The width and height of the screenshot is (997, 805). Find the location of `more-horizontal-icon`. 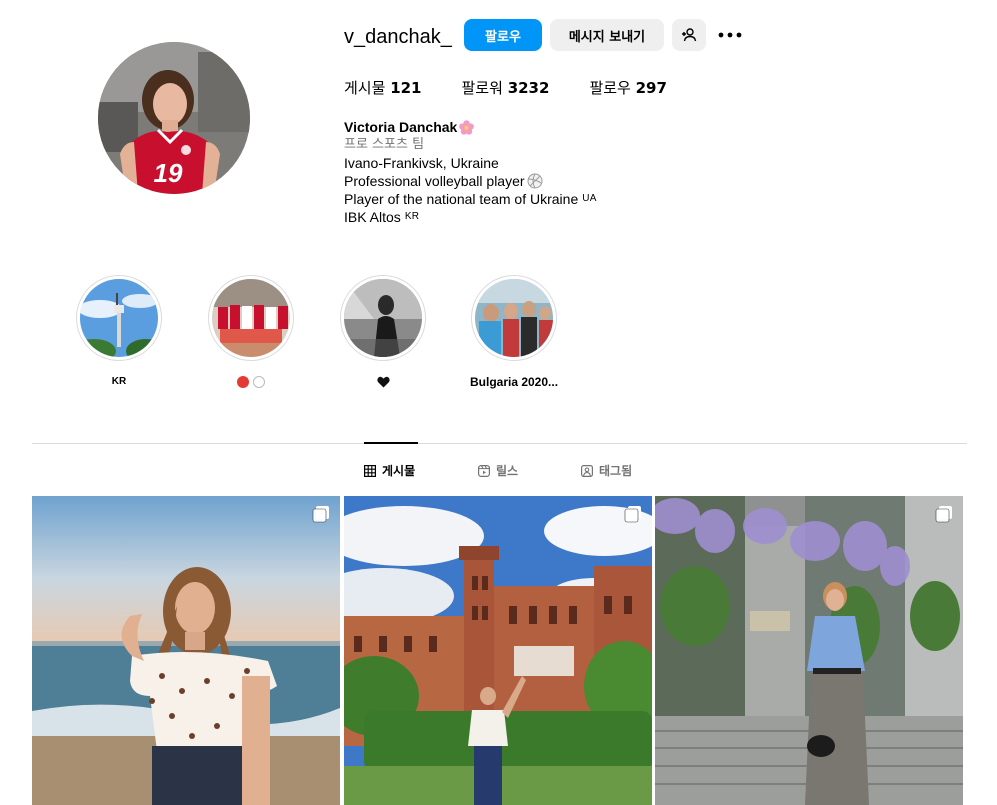

more-horizontal-icon is located at coordinates (730, 35).